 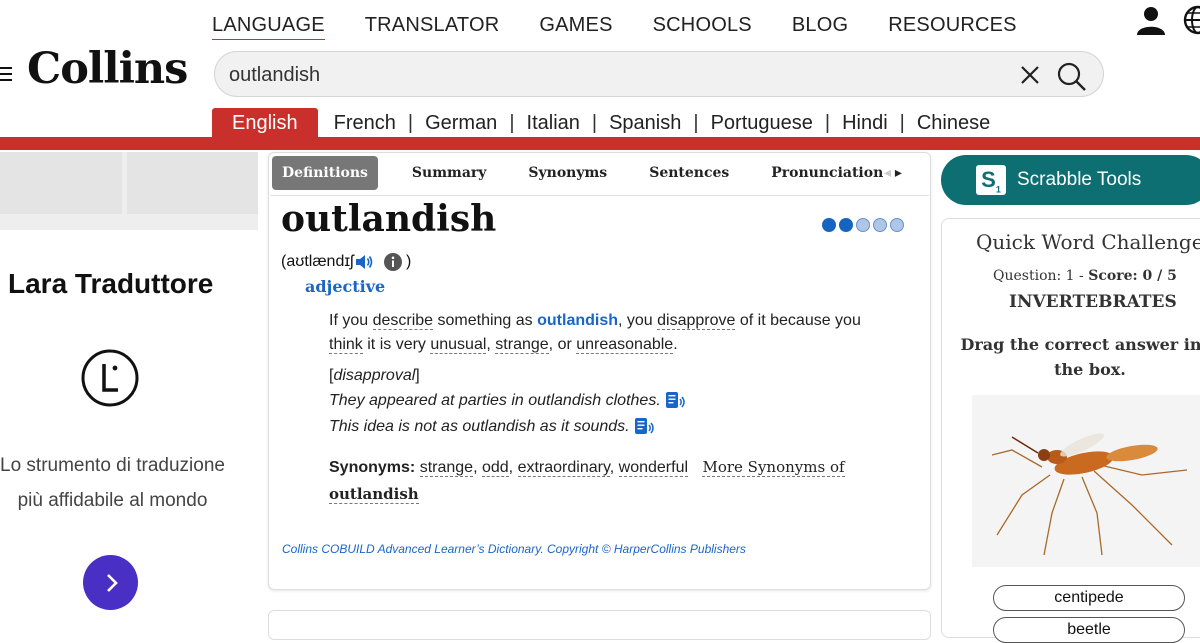 I want to click on definition-link: disapprove, so click(x=696, y=321).